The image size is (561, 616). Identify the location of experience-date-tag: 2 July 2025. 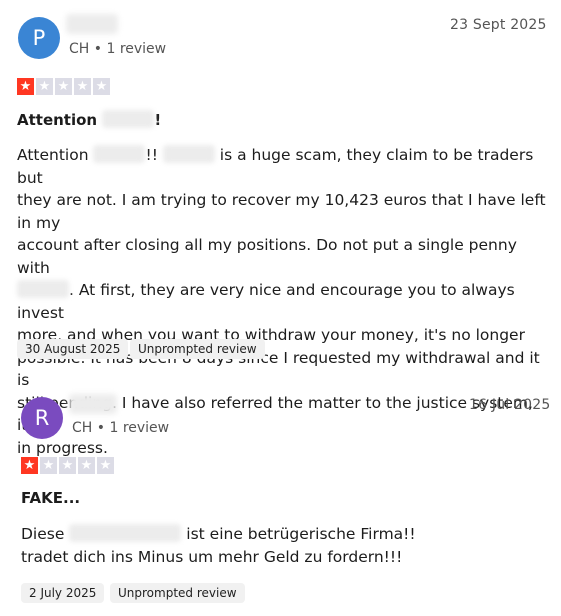
(63, 593).